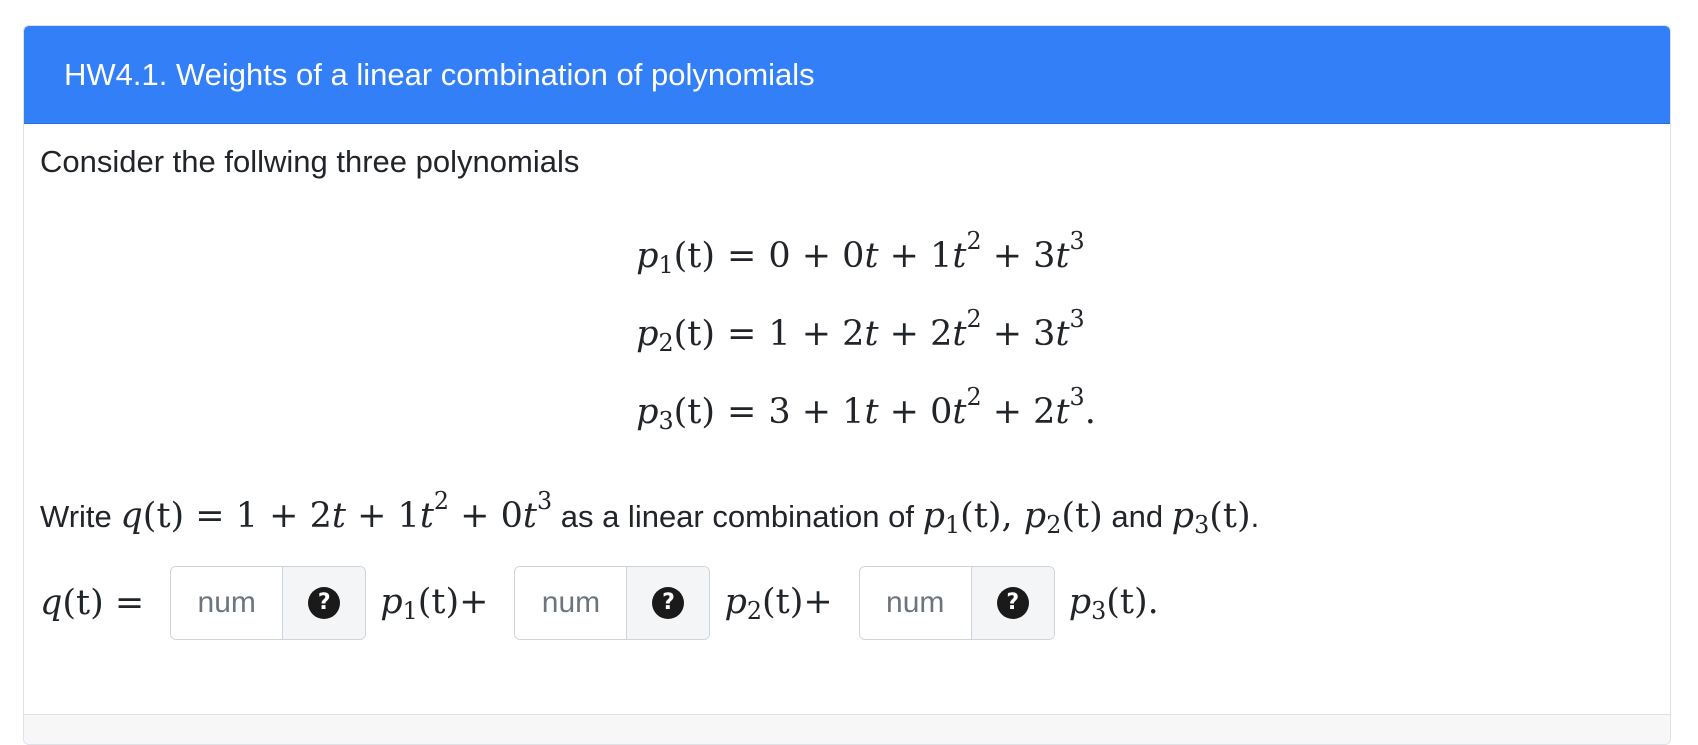  I want to click on weight-2-input-group: ?, so click(612, 603).